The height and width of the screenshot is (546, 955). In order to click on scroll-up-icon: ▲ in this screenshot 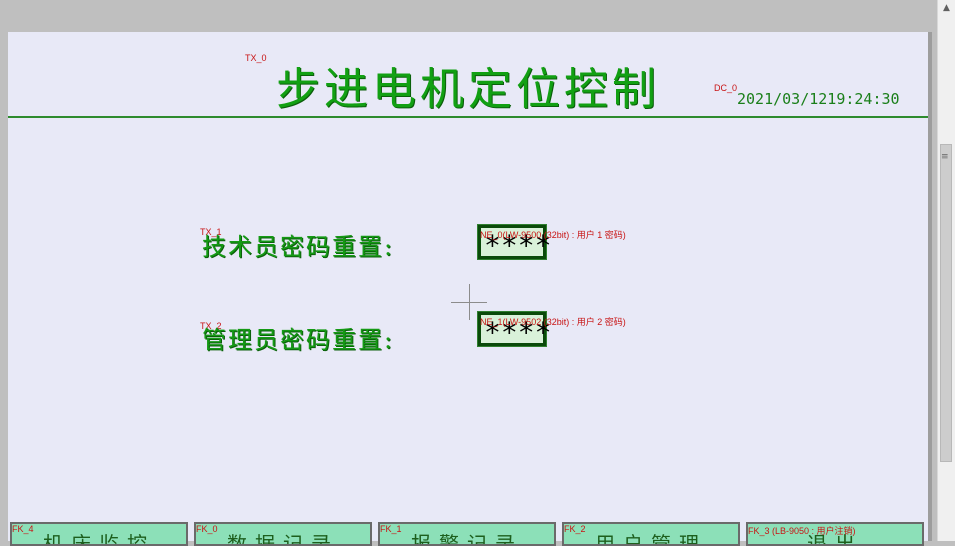, I will do `click(946, 8)`.